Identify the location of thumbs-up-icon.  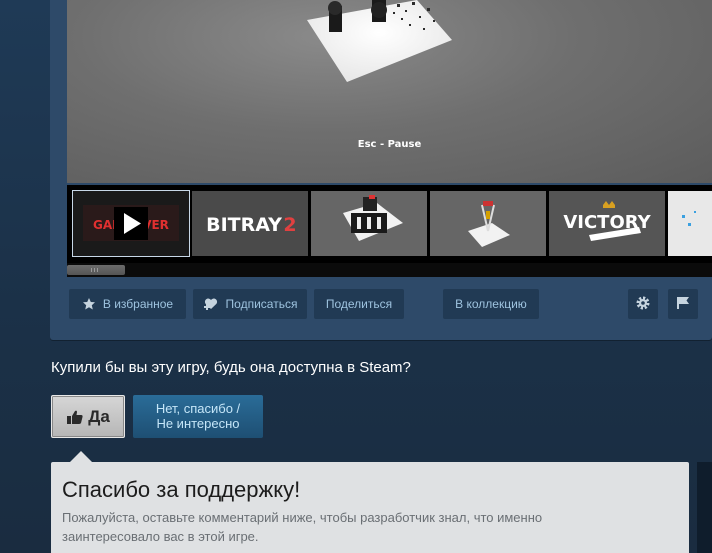
(75, 417).